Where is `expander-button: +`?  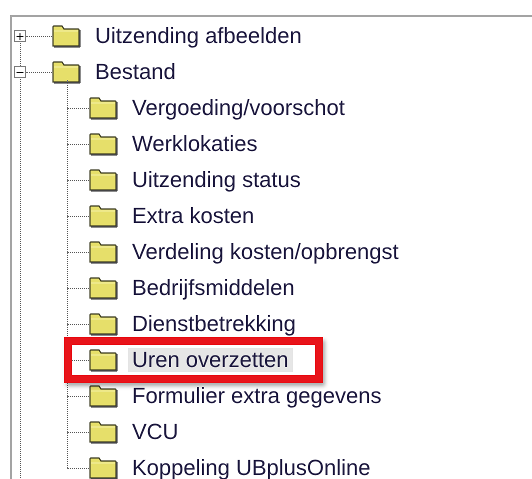
expander-button: + is located at coordinates (20, 36).